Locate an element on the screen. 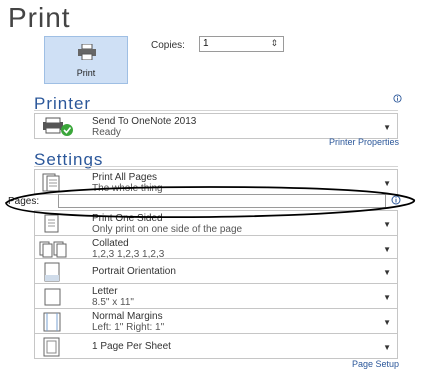  paper-size-icon is located at coordinates (52, 297).